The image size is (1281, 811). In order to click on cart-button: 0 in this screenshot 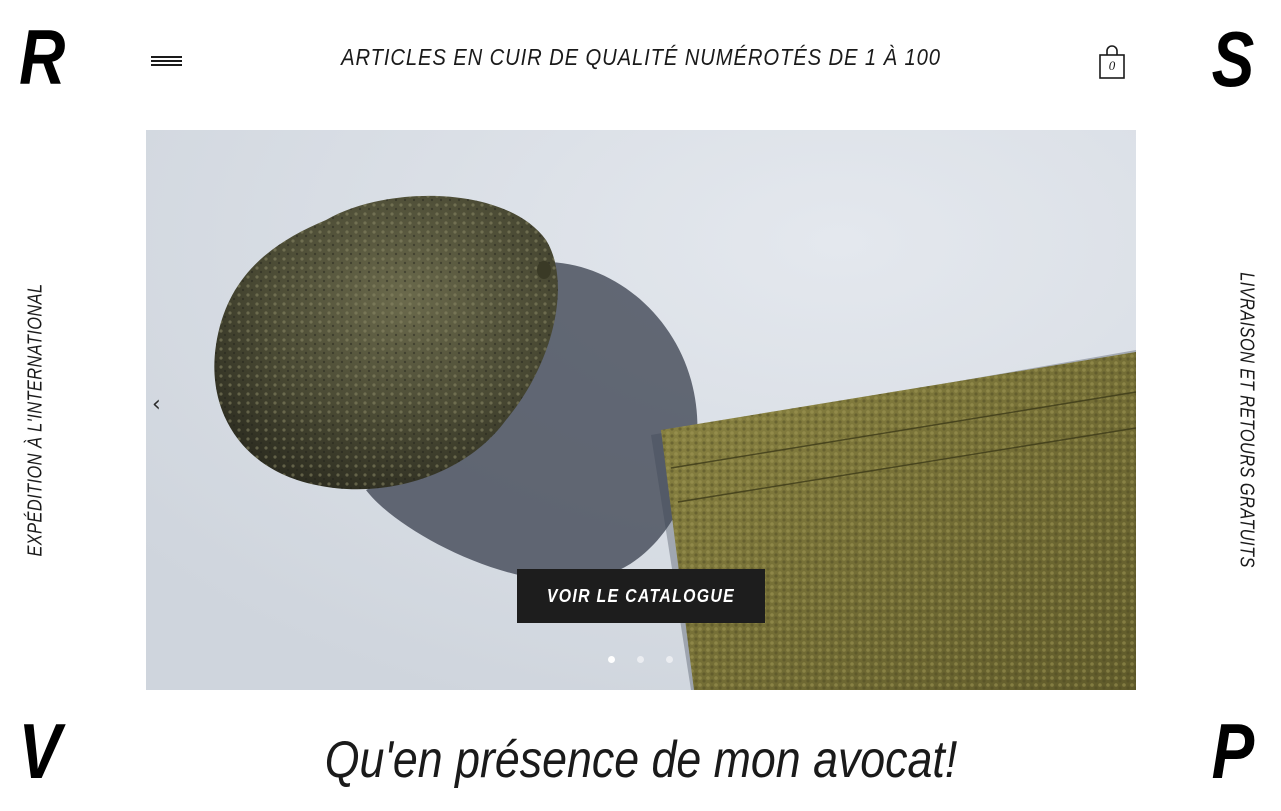, I will do `click(1112, 62)`.